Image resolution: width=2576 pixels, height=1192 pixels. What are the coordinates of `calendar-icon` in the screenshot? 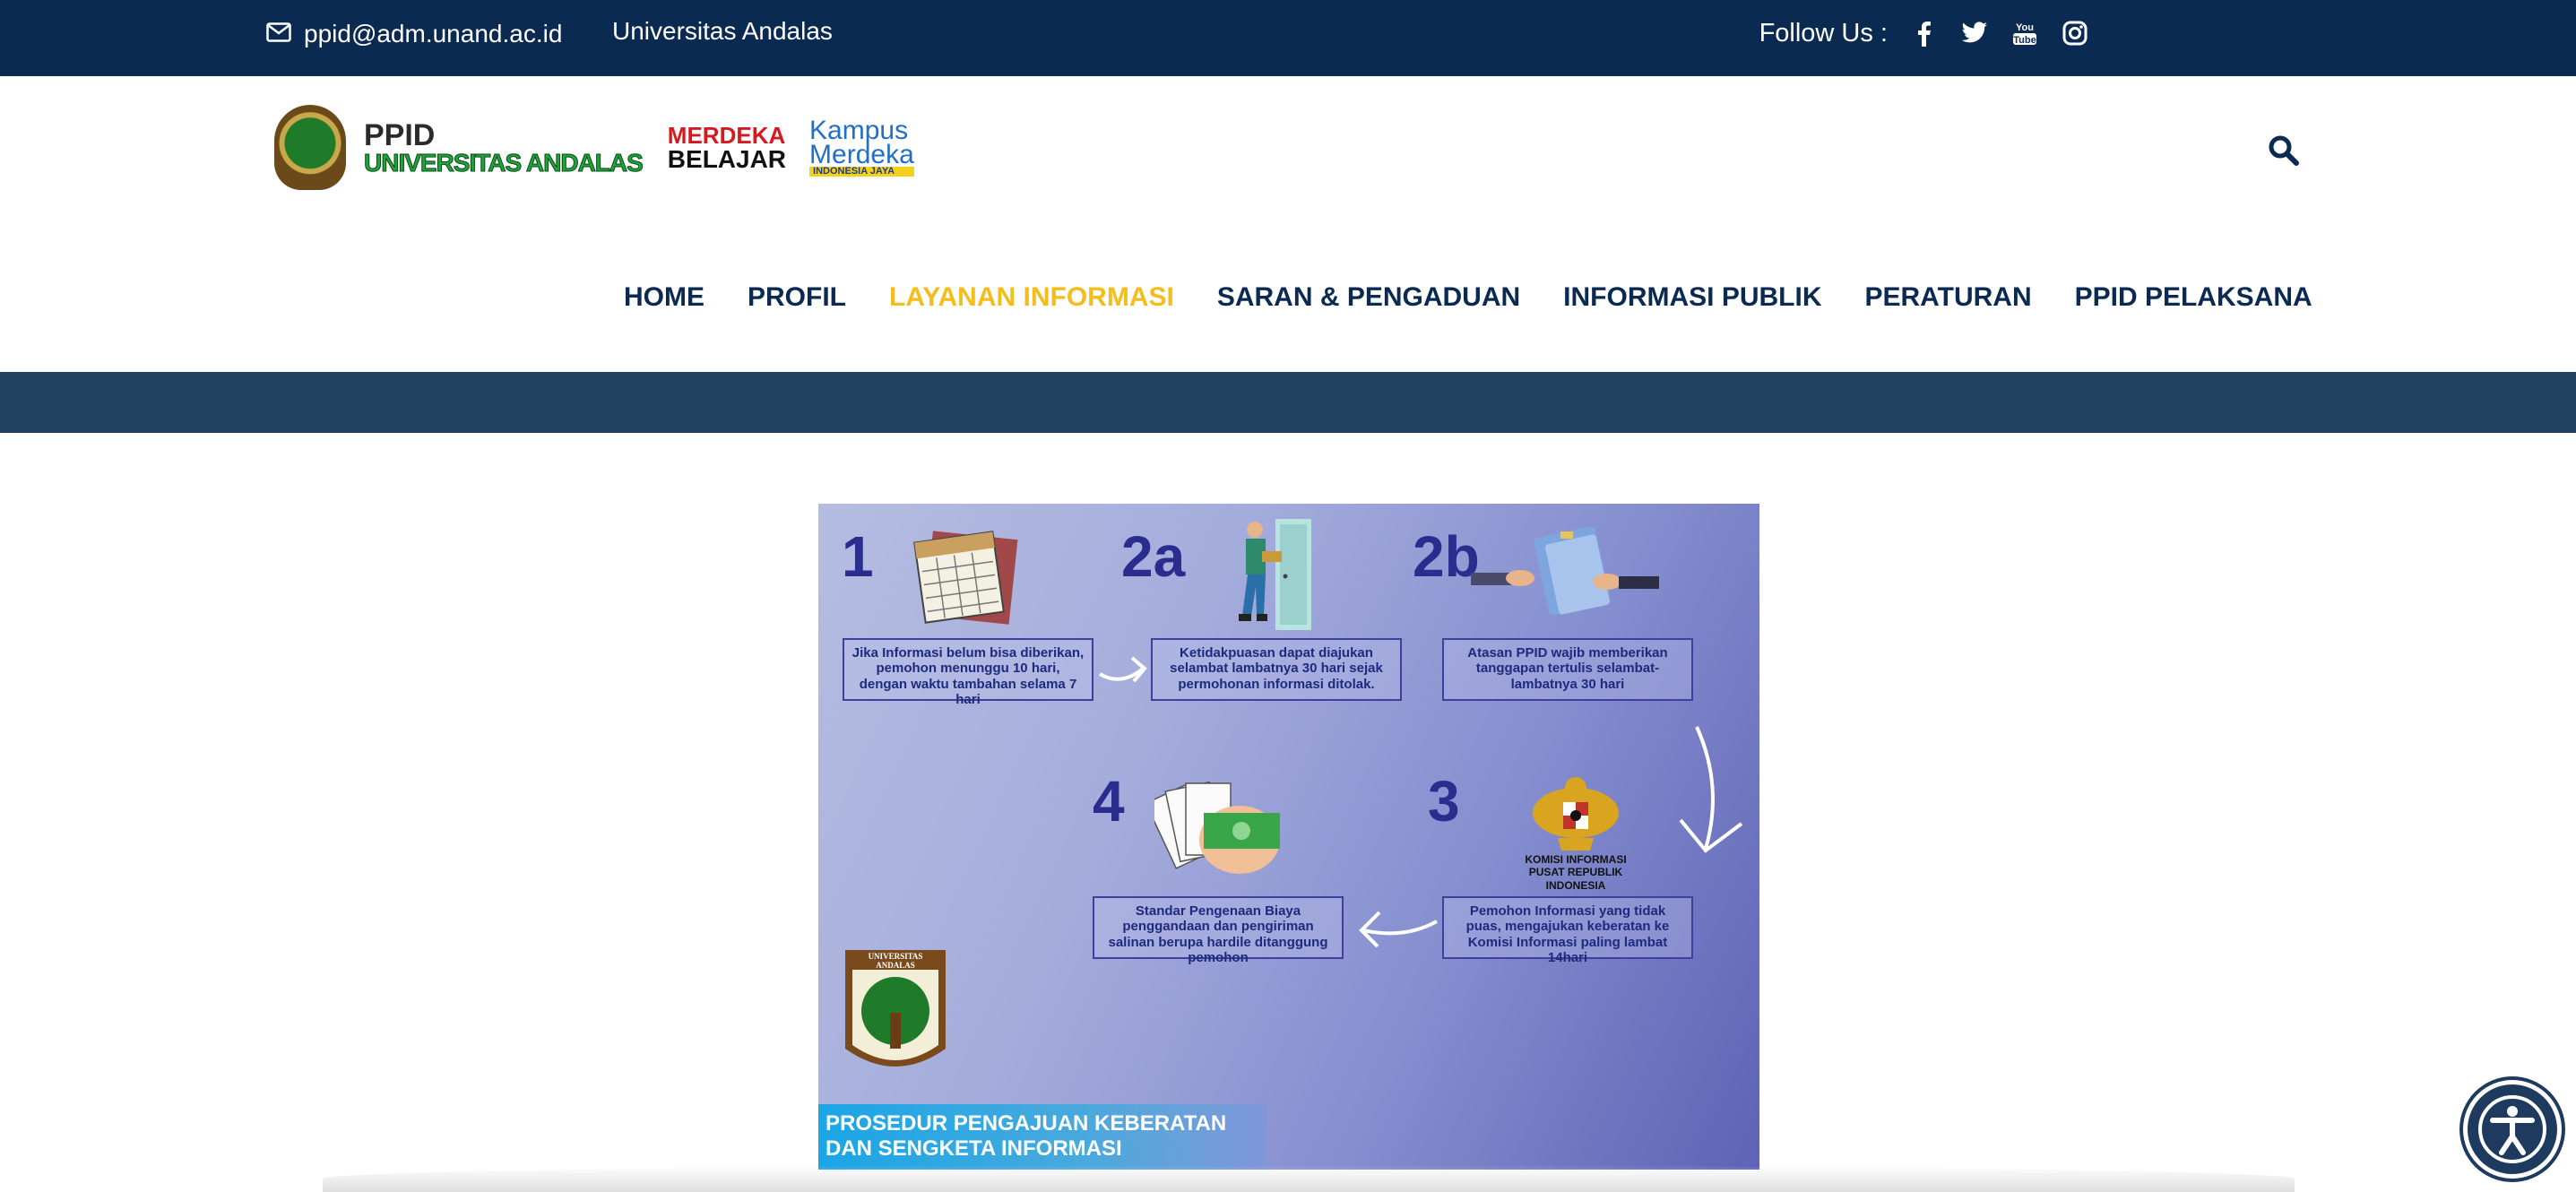 It's located at (966, 577).